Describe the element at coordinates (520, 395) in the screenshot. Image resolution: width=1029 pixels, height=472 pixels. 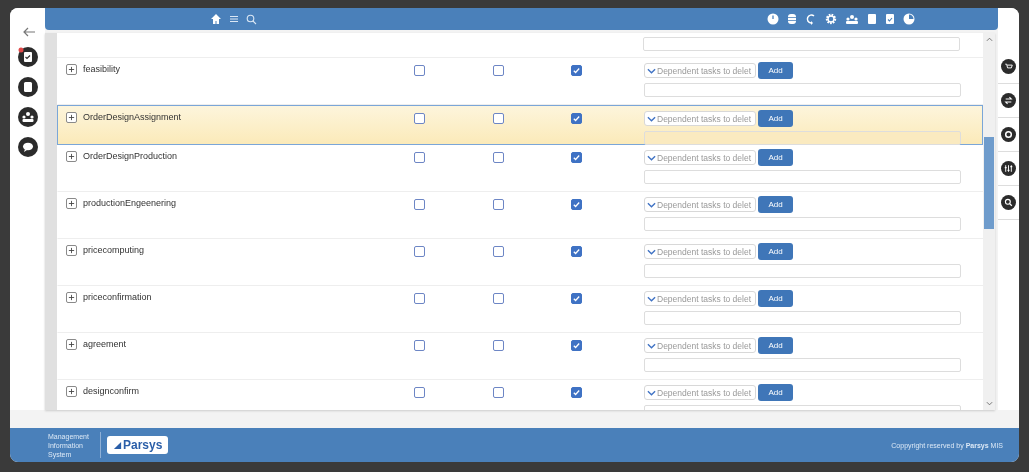
I see `task-row: designconfirm Dependent tasks to delet Add` at that location.